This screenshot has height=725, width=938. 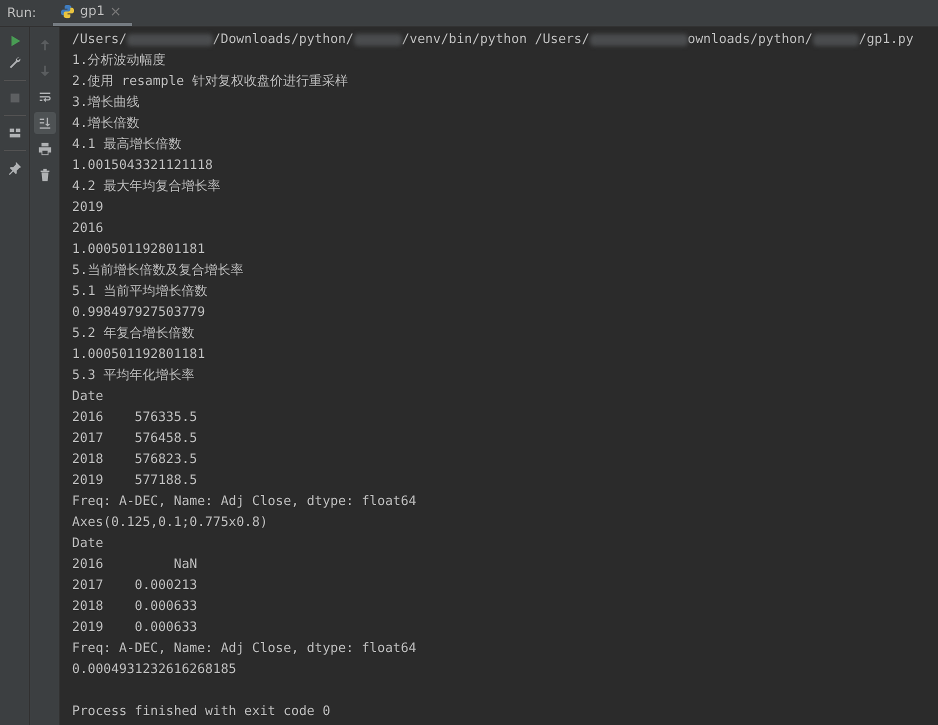 What do you see at coordinates (119, 61) in the screenshot?
I see `output-line: 1.分析波动幅度` at bounding box center [119, 61].